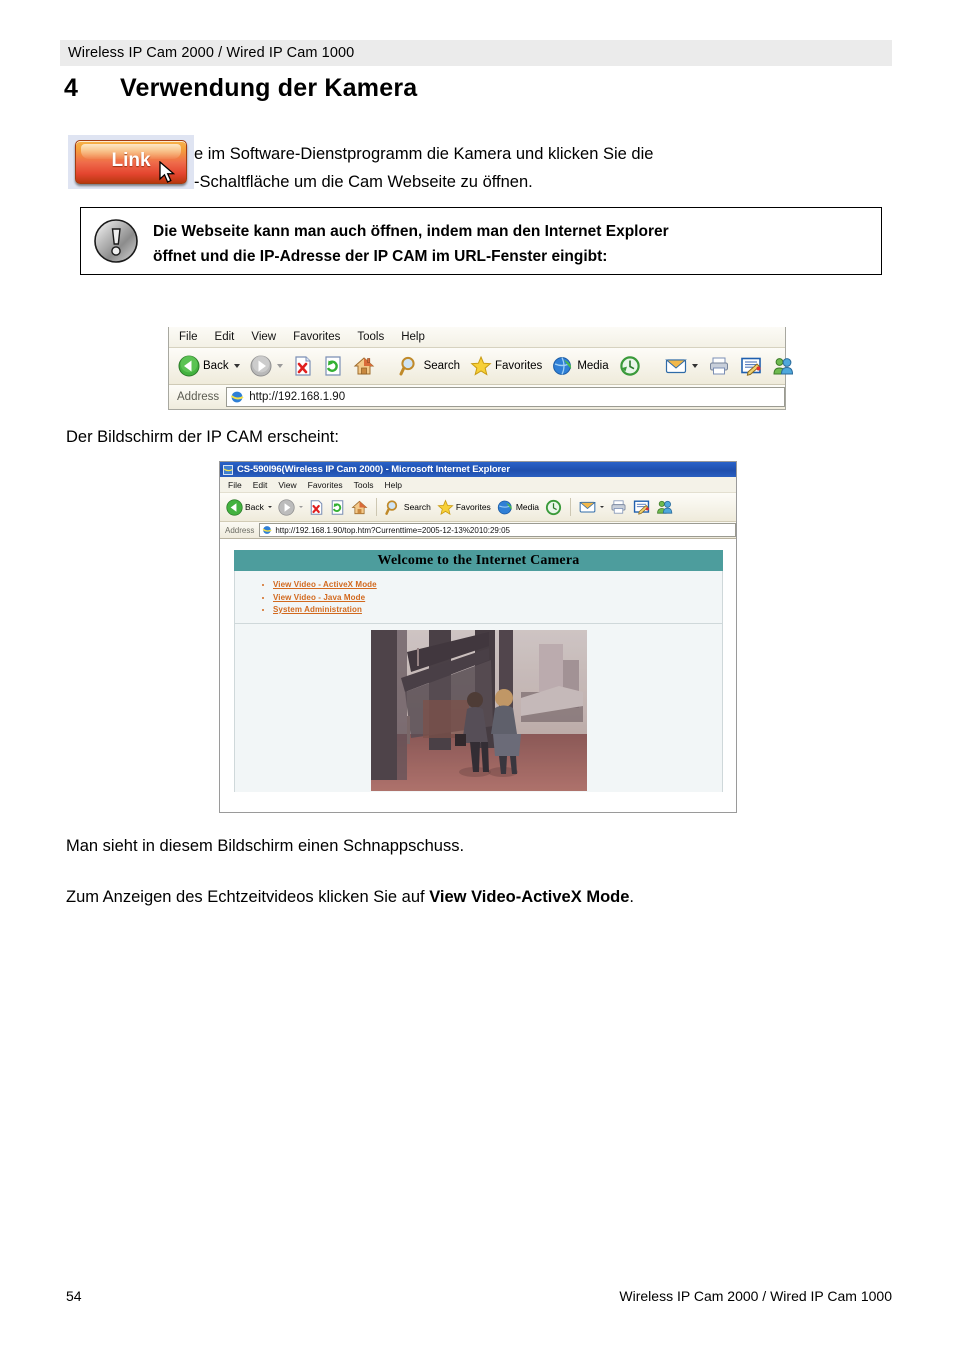 Image resolution: width=954 pixels, height=1351 pixels. What do you see at coordinates (216, 366) in the screenshot?
I see `back-button-label: Back` at bounding box center [216, 366].